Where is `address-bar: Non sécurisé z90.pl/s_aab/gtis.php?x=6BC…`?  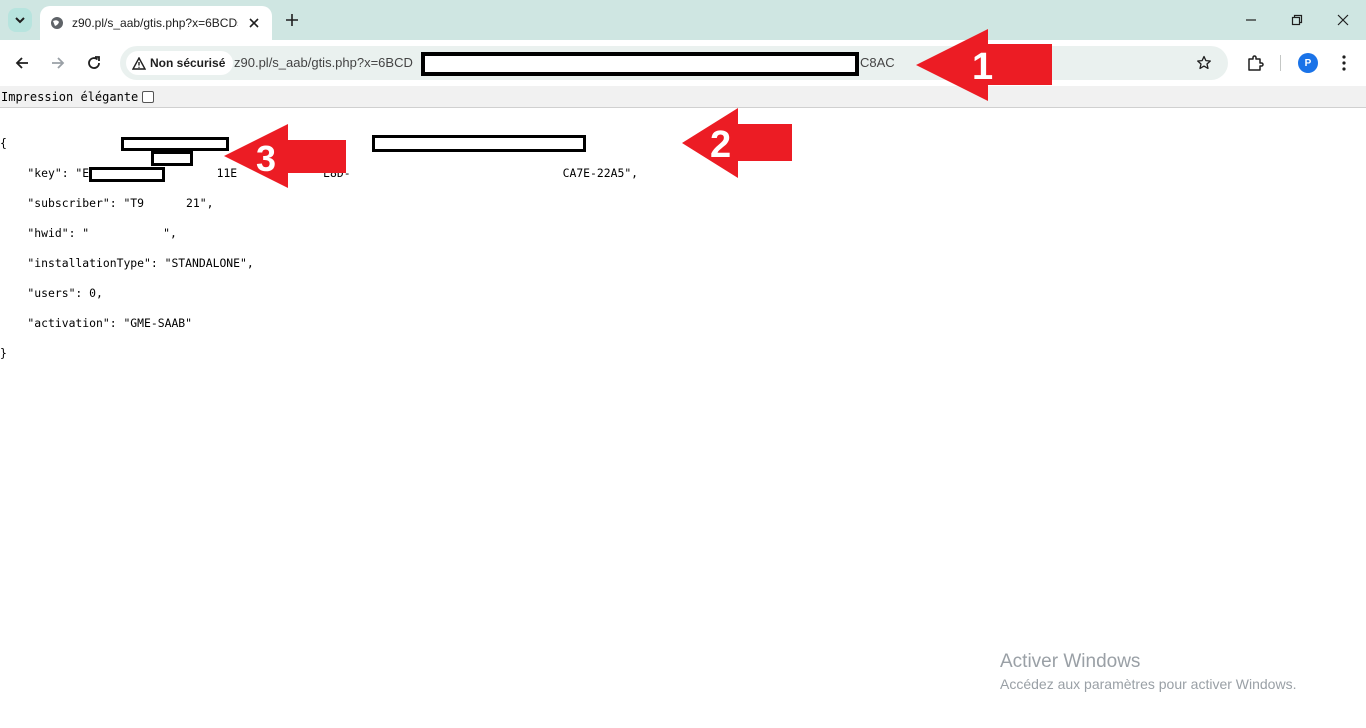 address-bar: Non sécurisé z90.pl/s_aab/gtis.php?x=6BC… is located at coordinates (674, 63).